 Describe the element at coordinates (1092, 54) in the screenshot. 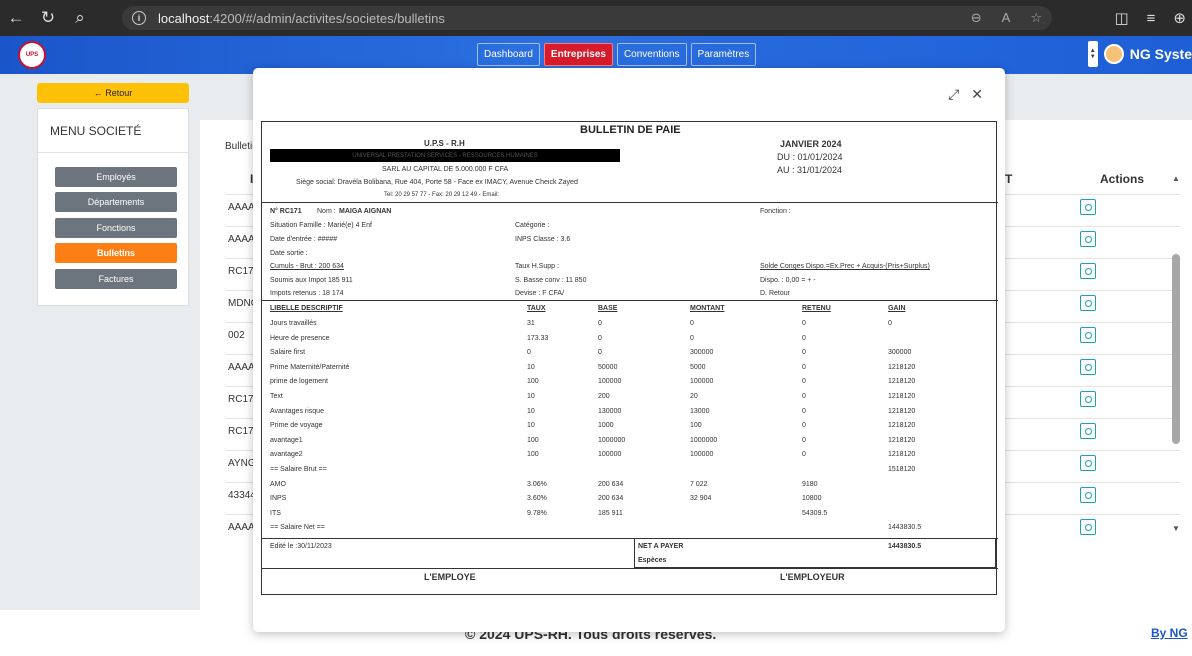

I see `chevron-updown-icon: ▲ ▼` at that location.